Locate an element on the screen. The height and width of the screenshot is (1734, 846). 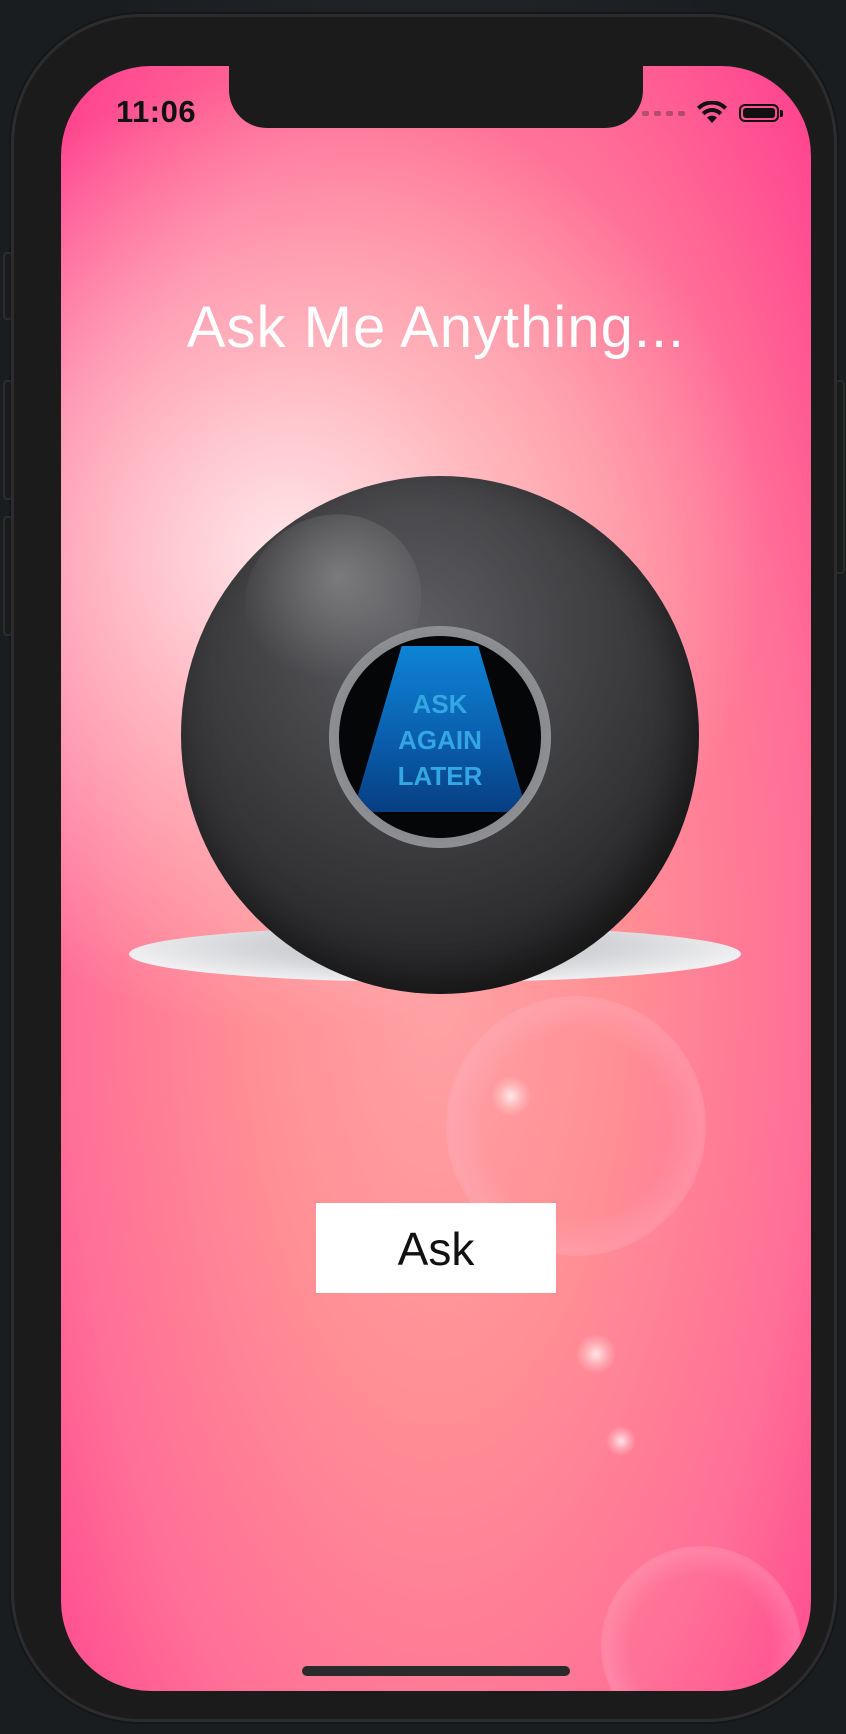
answer-window: ASK AGAIN LATER is located at coordinates (440, 737).